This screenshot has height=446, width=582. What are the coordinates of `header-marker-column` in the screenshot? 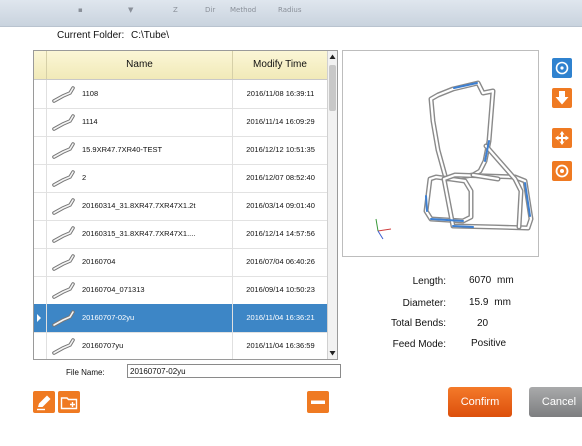 It's located at (40, 65).